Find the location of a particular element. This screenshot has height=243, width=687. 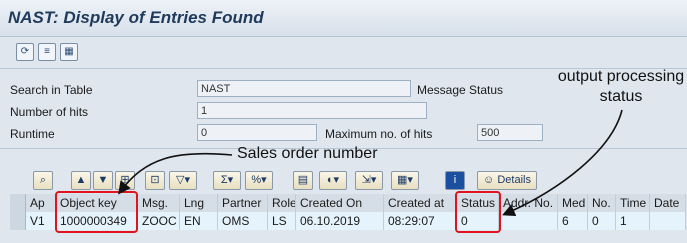

sales-order-arrow is located at coordinates (175, 173).